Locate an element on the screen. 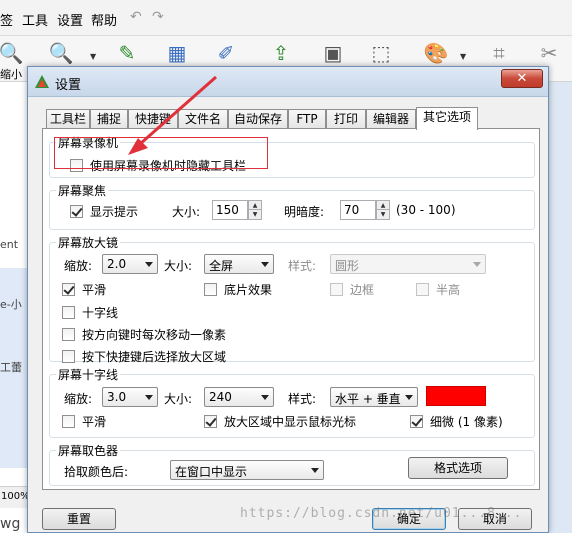 This screenshot has height=533, width=572. select-value: 水平 + 垂直 is located at coordinates (368, 399).